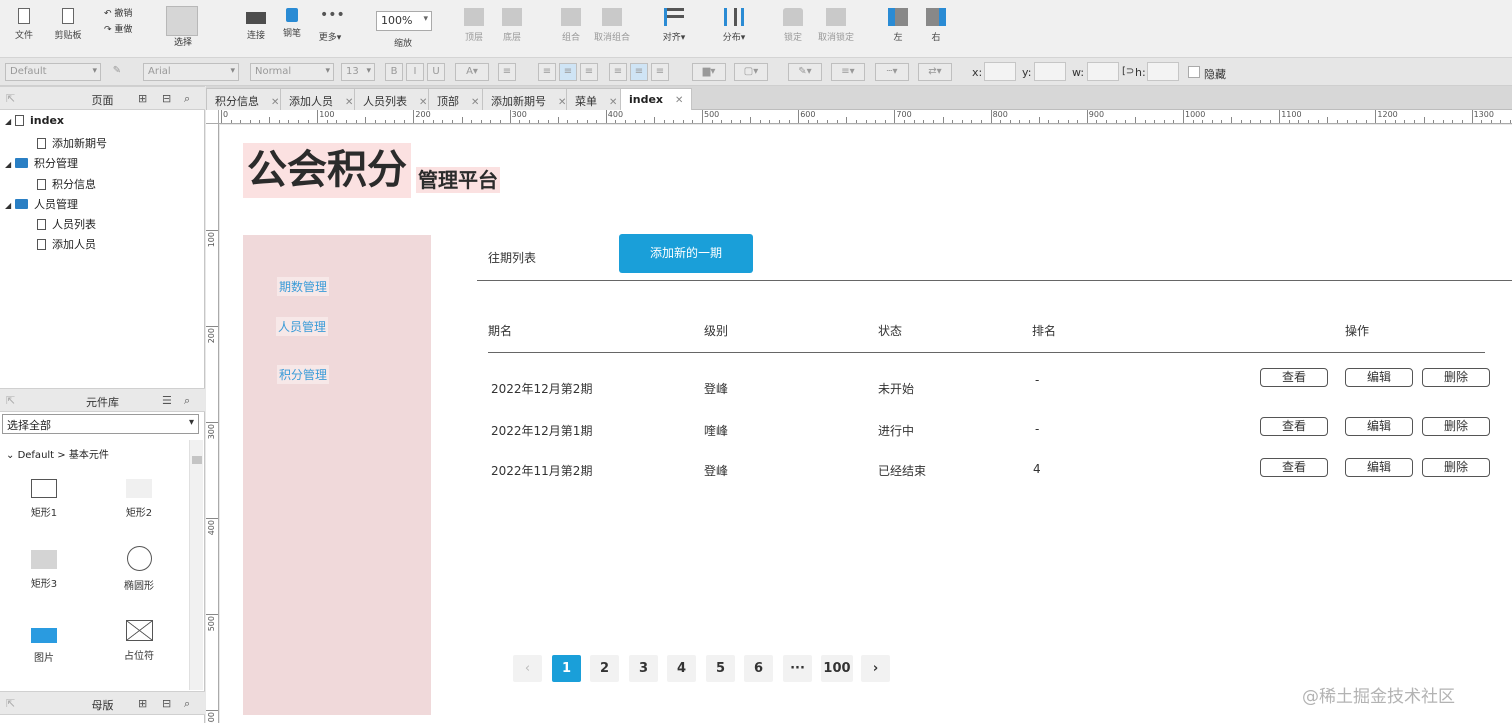 This screenshot has width=1512, height=723. What do you see at coordinates (139, 641) in the screenshot?
I see `widget-placeholder: 占位符` at bounding box center [139, 641].